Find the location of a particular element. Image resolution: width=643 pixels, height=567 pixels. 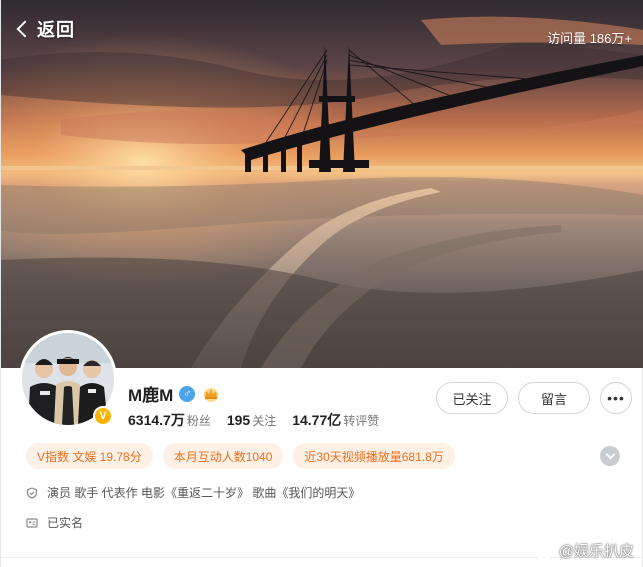

stat-following: 195 关注 is located at coordinates (251, 421).